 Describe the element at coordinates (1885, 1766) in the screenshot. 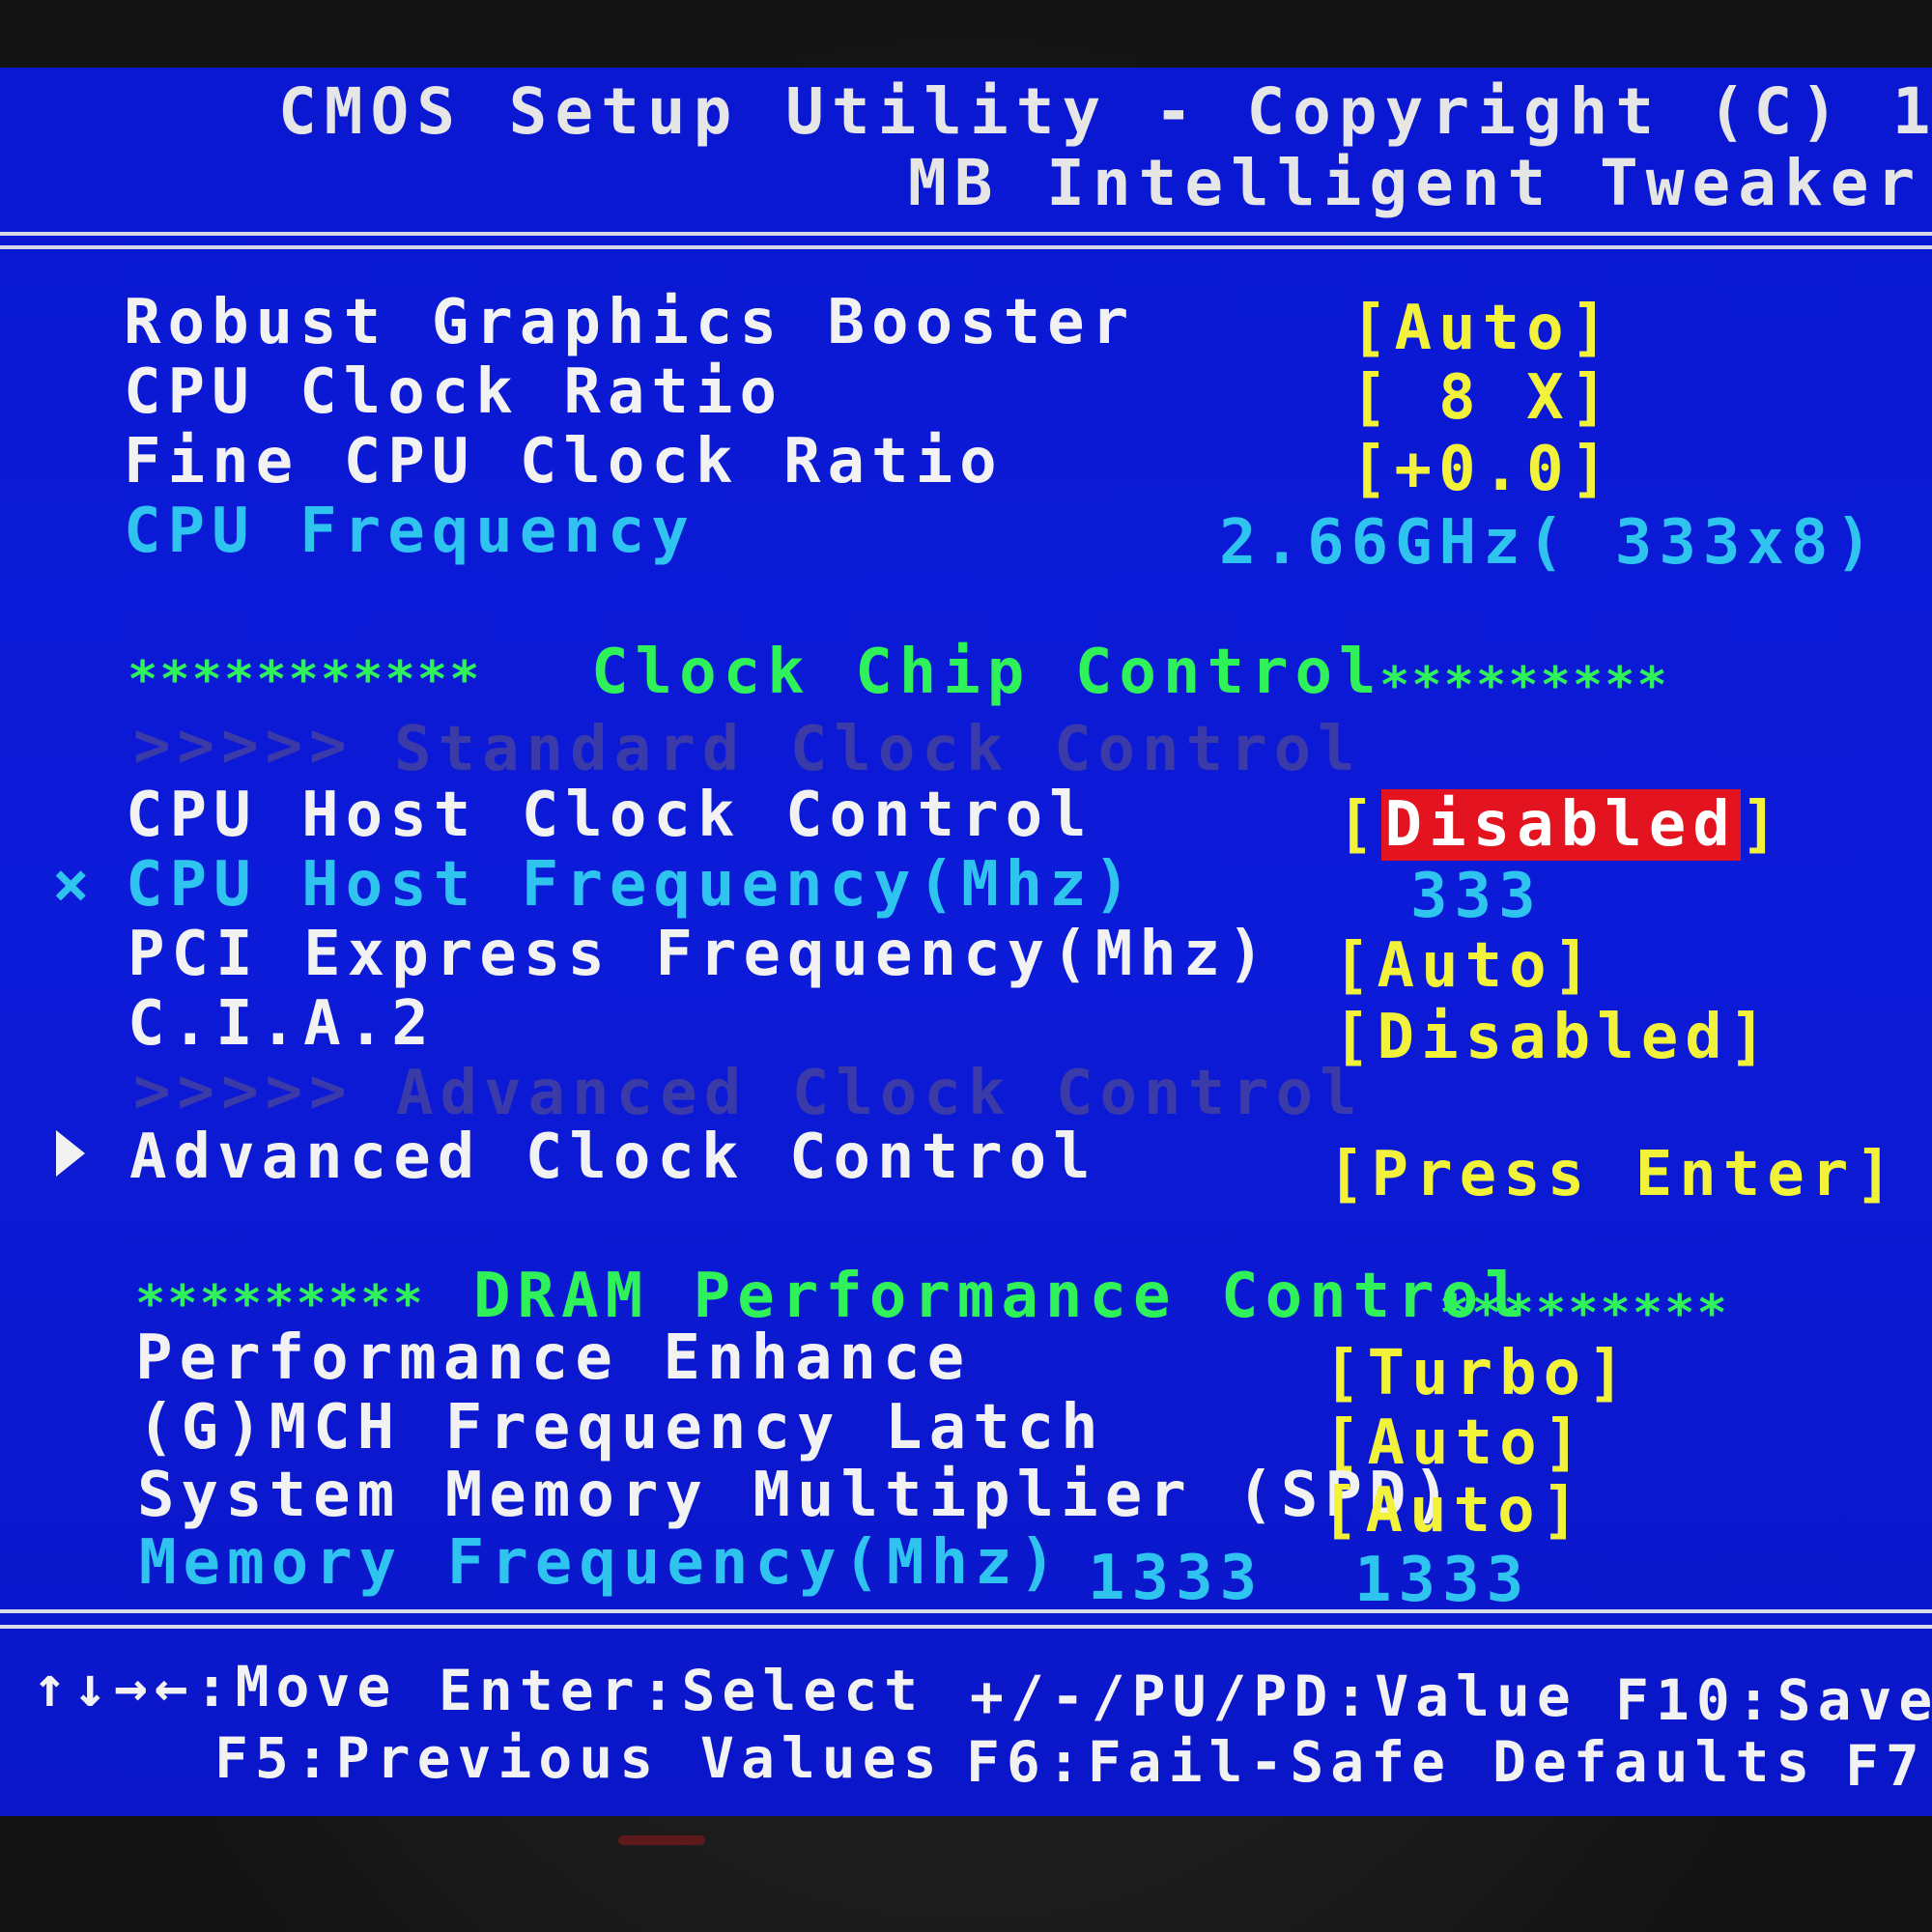

I see `footer-hint-f7: F7` at that location.